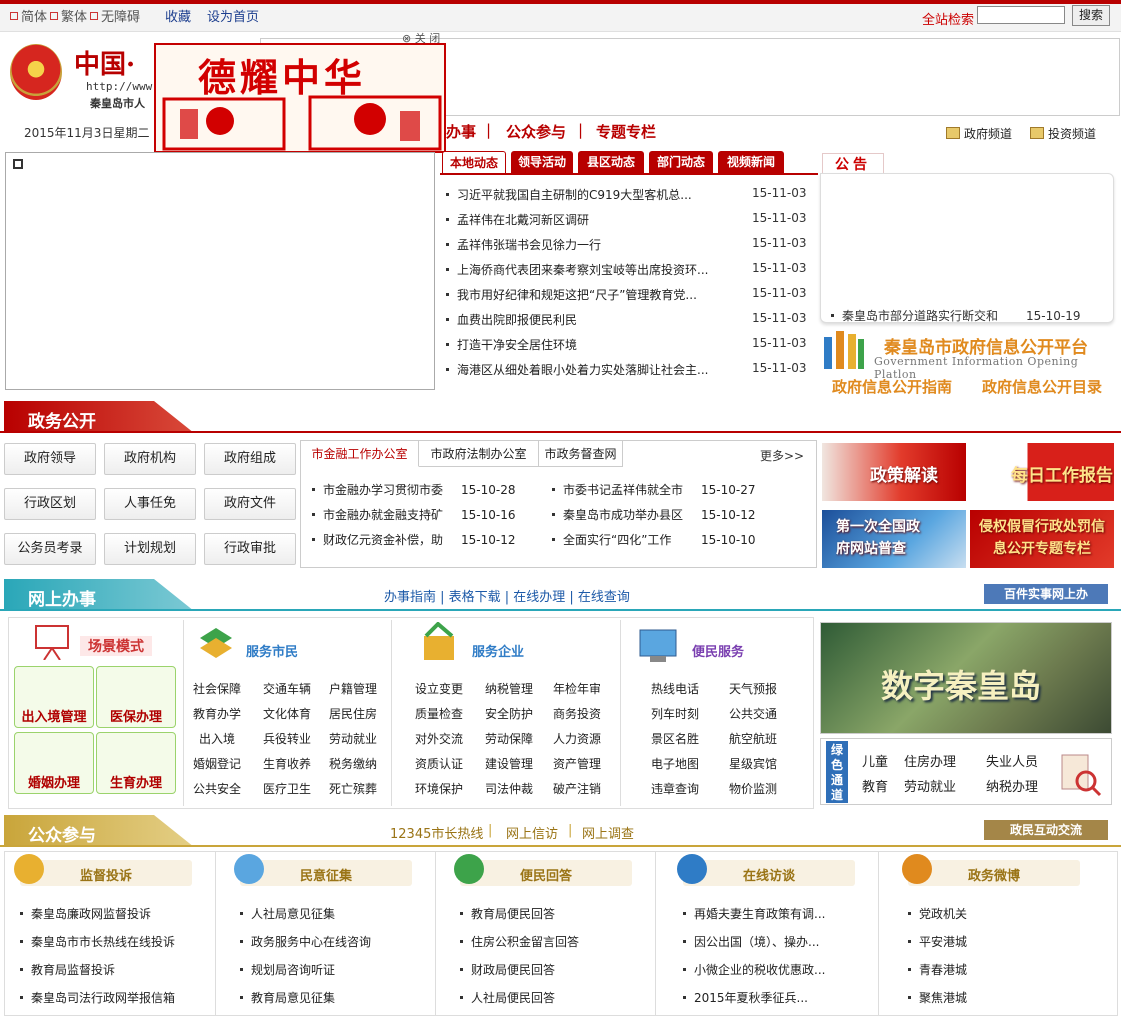  Describe the element at coordinates (753, 763) in the screenshot. I see `service-link-convenience: 星级宾馆` at that location.